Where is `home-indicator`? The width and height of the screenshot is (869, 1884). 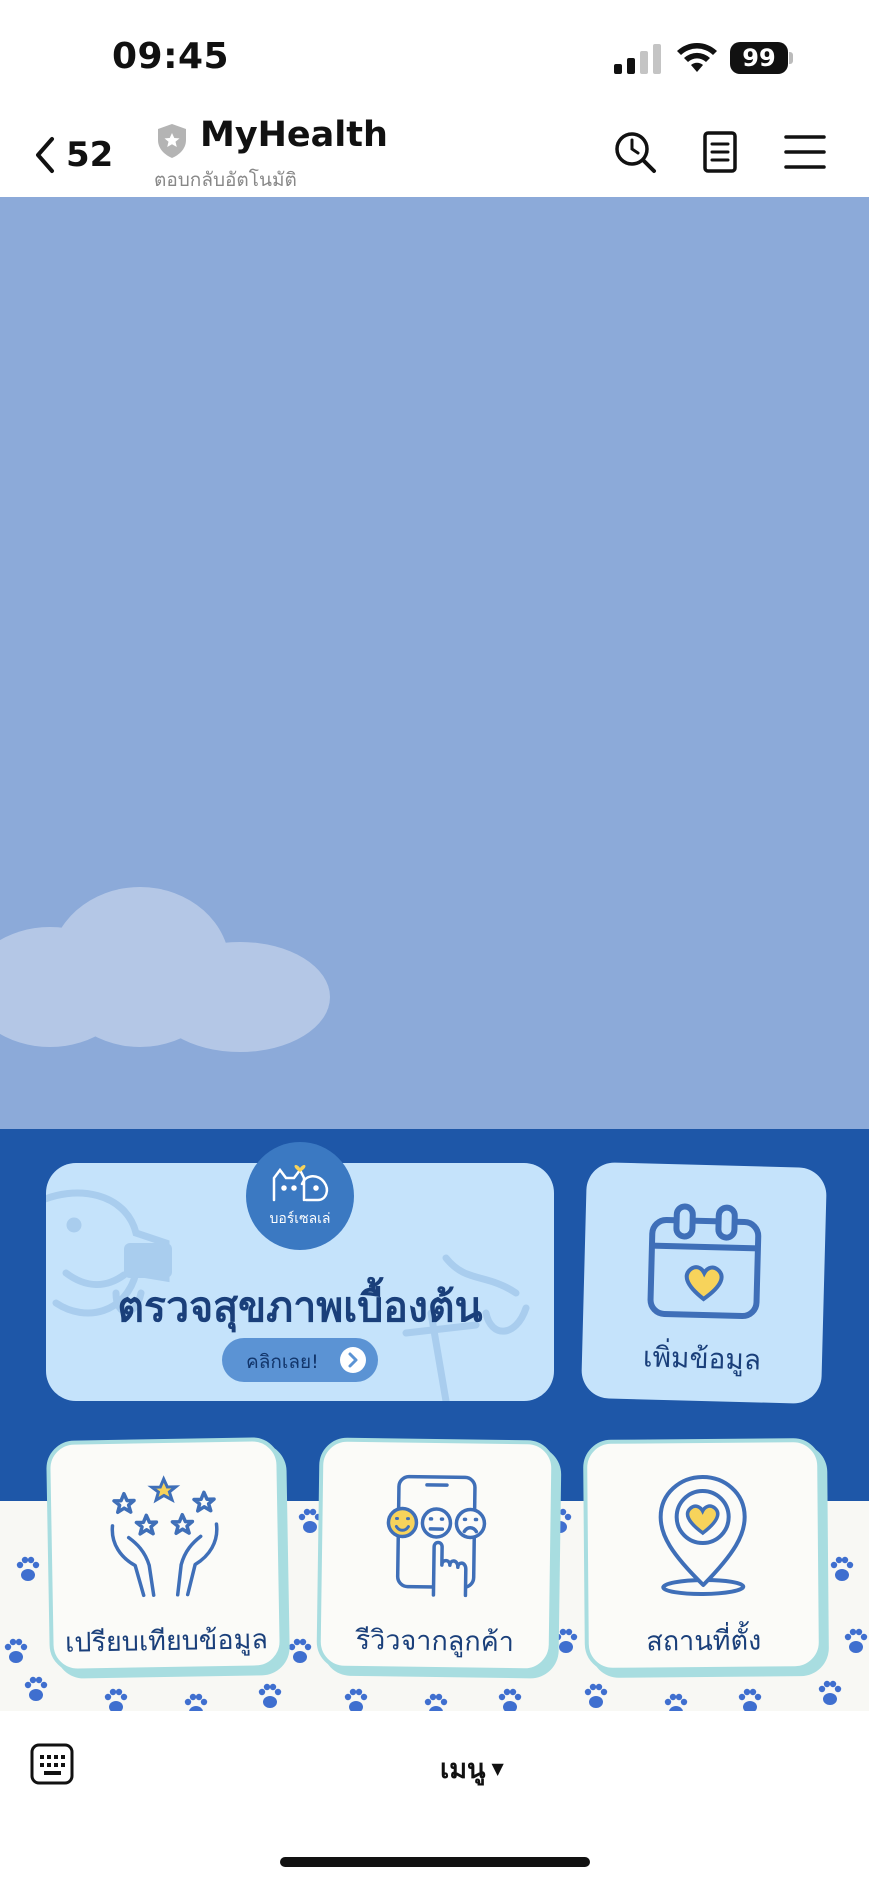
home-indicator is located at coordinates (435, 1862).